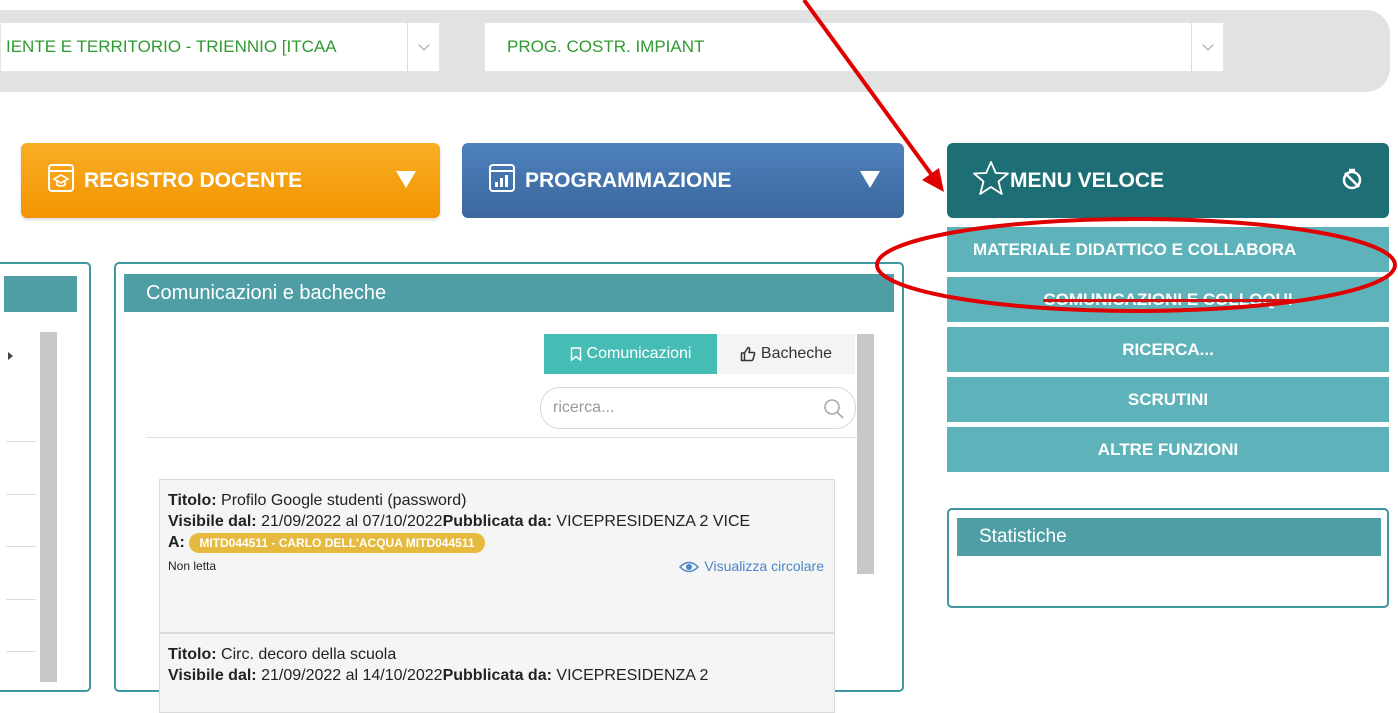  I want to click on bookmark-icon, so click(575, 354).